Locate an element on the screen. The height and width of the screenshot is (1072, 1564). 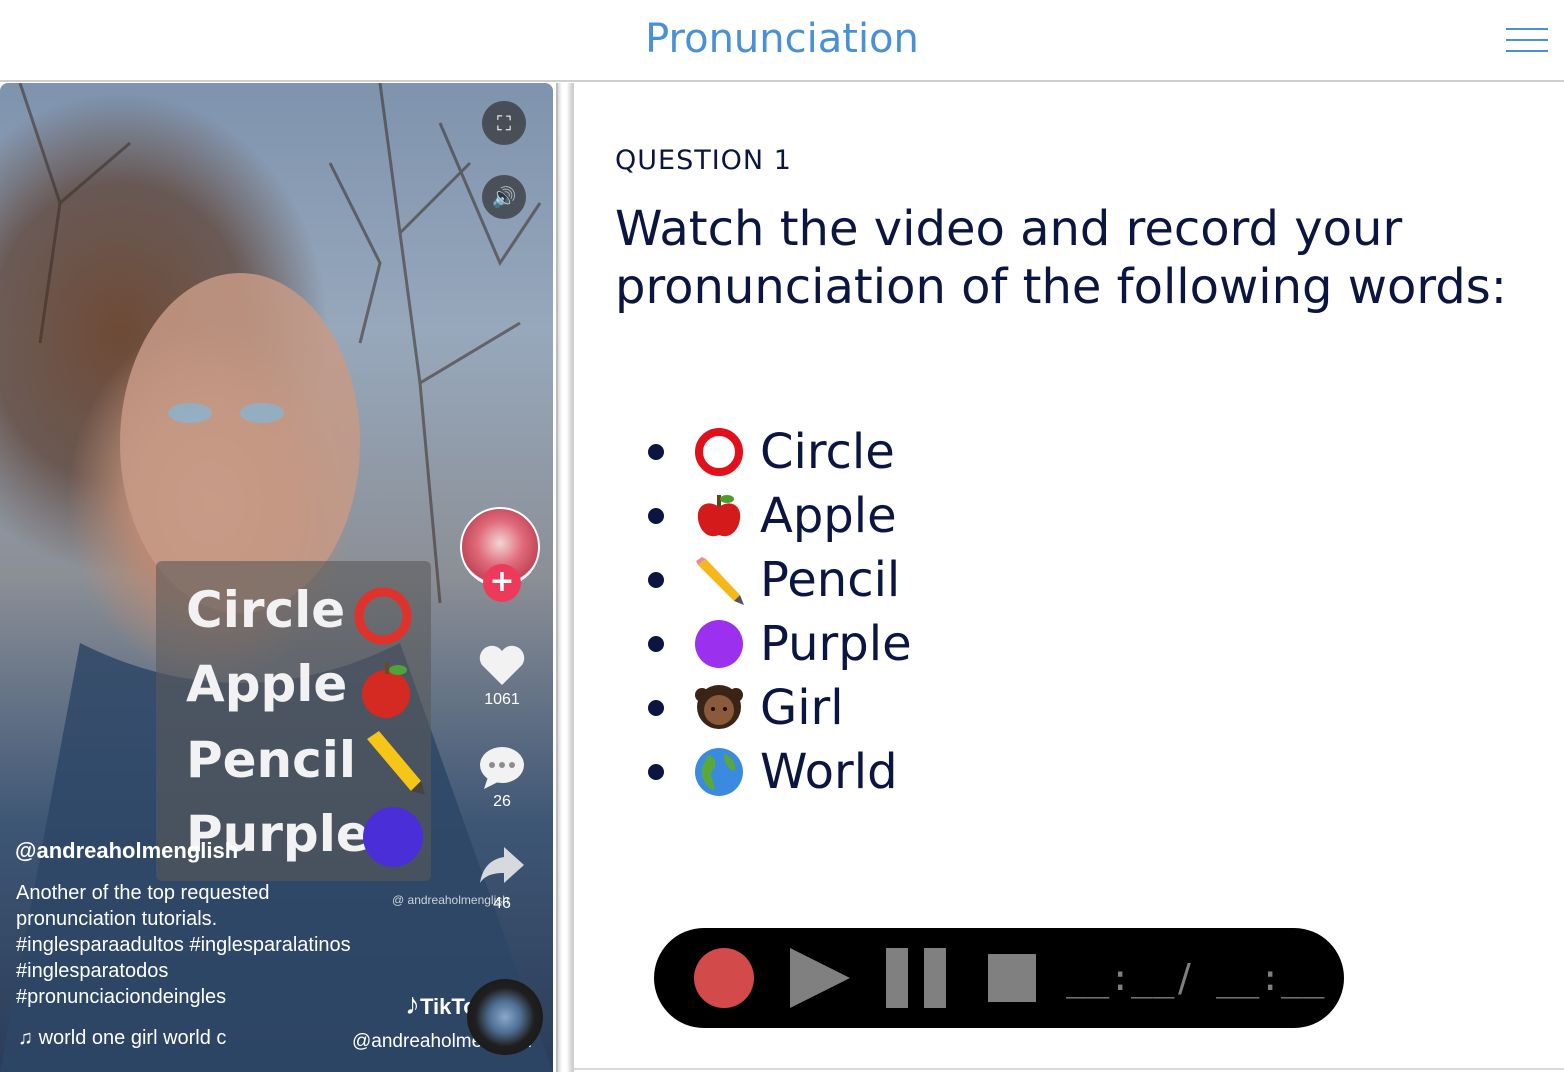
card-pencil-icon is located at coordinates (396, 763).